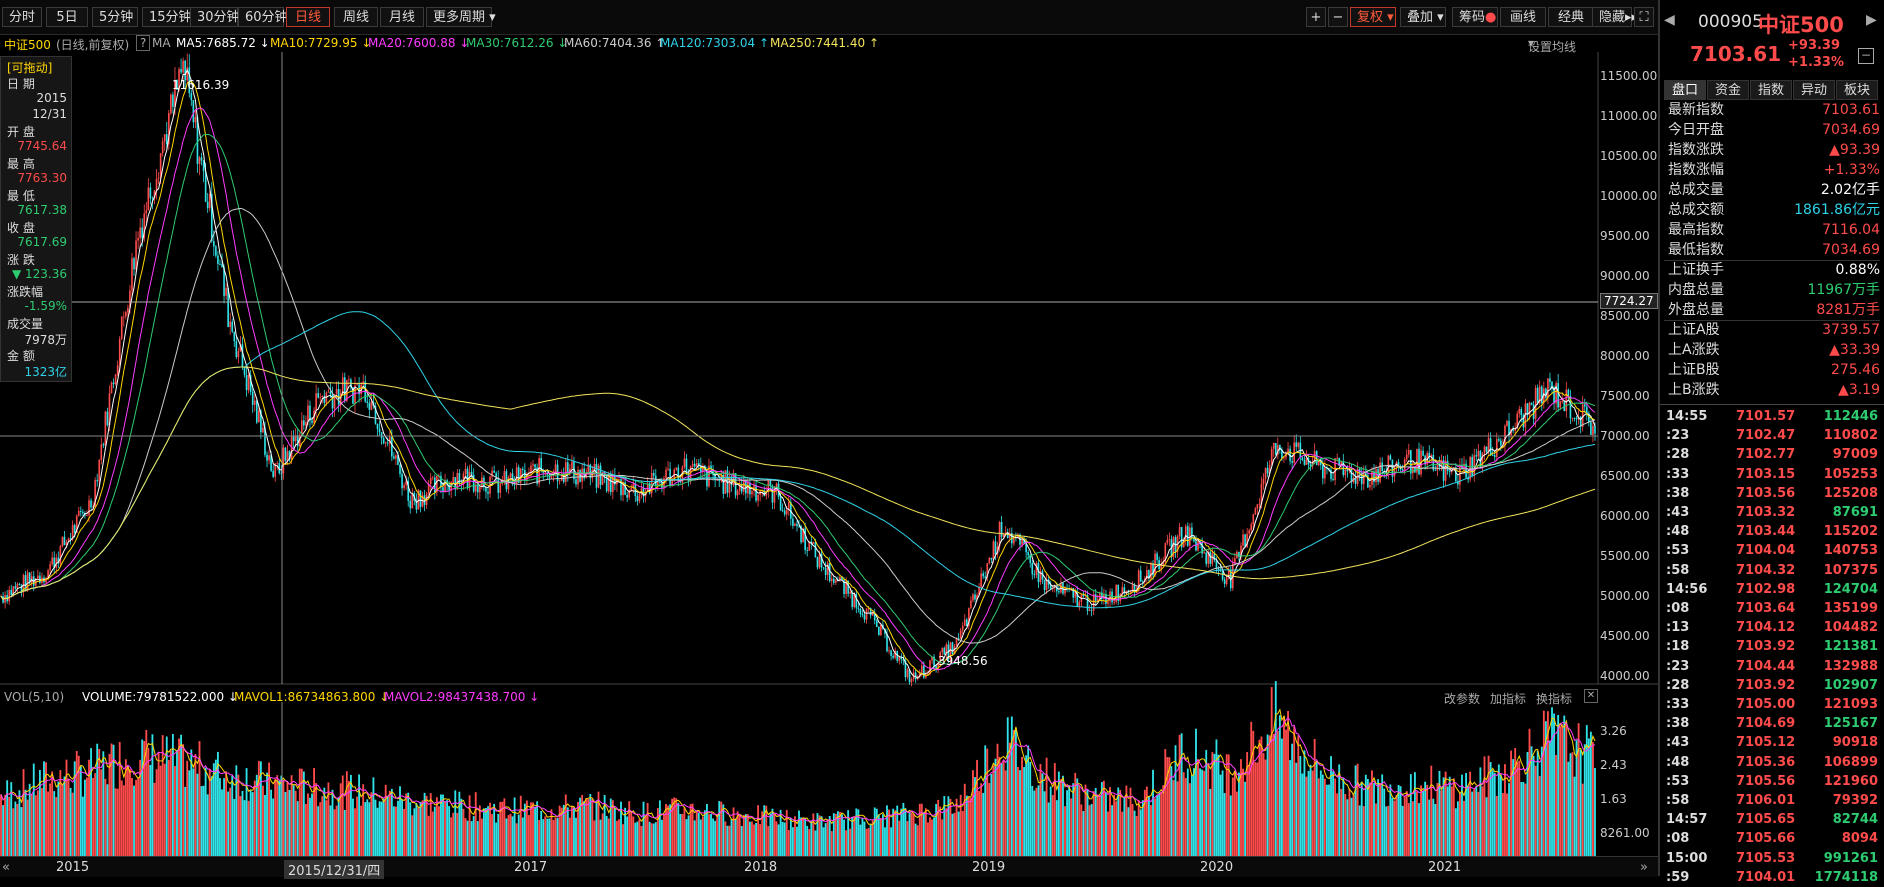 The height and width of the screenshot is (887, 1884). Describe the element at coordinates (461, 17) in the screenshot. I see `more-periods-dropdown: 更多周期 ▾` at that location.